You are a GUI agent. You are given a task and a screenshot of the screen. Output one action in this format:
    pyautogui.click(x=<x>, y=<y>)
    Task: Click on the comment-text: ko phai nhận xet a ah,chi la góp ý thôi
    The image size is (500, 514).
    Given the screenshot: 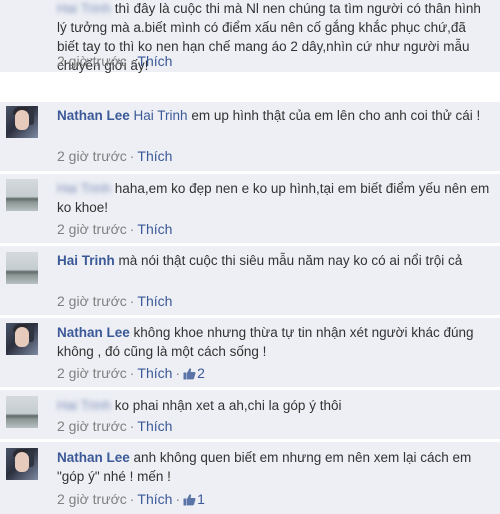 What is the action you would take?
    pyautogui.click(x=228, y=405)
    